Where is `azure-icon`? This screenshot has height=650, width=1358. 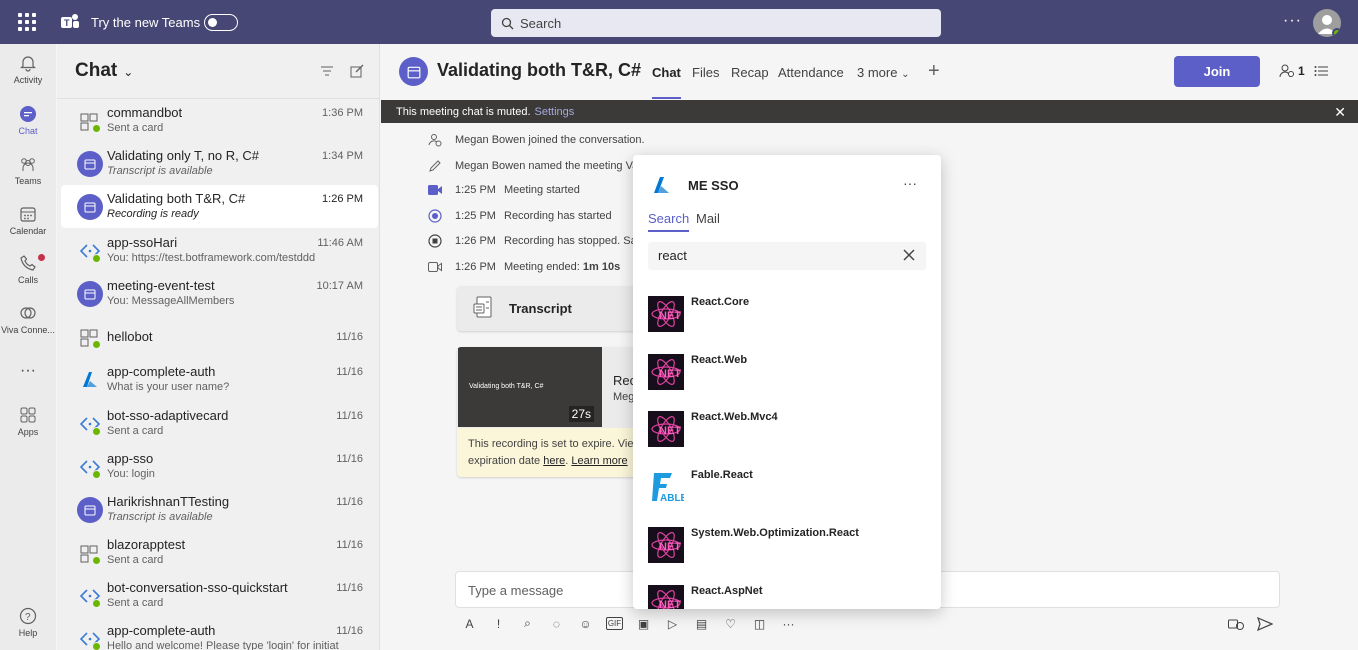 azure-icon is located at coordinates (661, 185).